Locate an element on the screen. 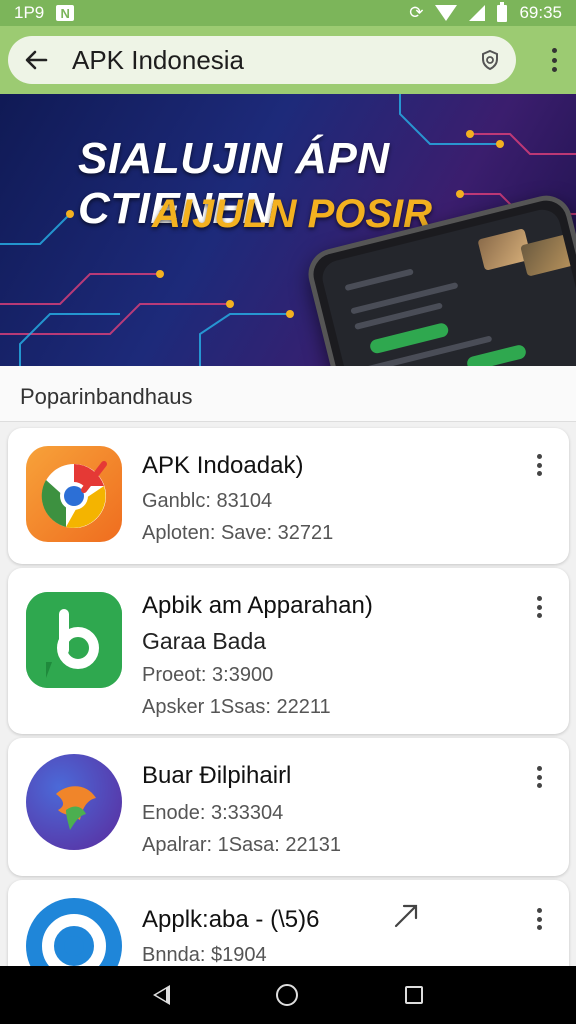 The width and height of the screenshot is (576, 1024). signal-icon is located at coordinates (477, 13).